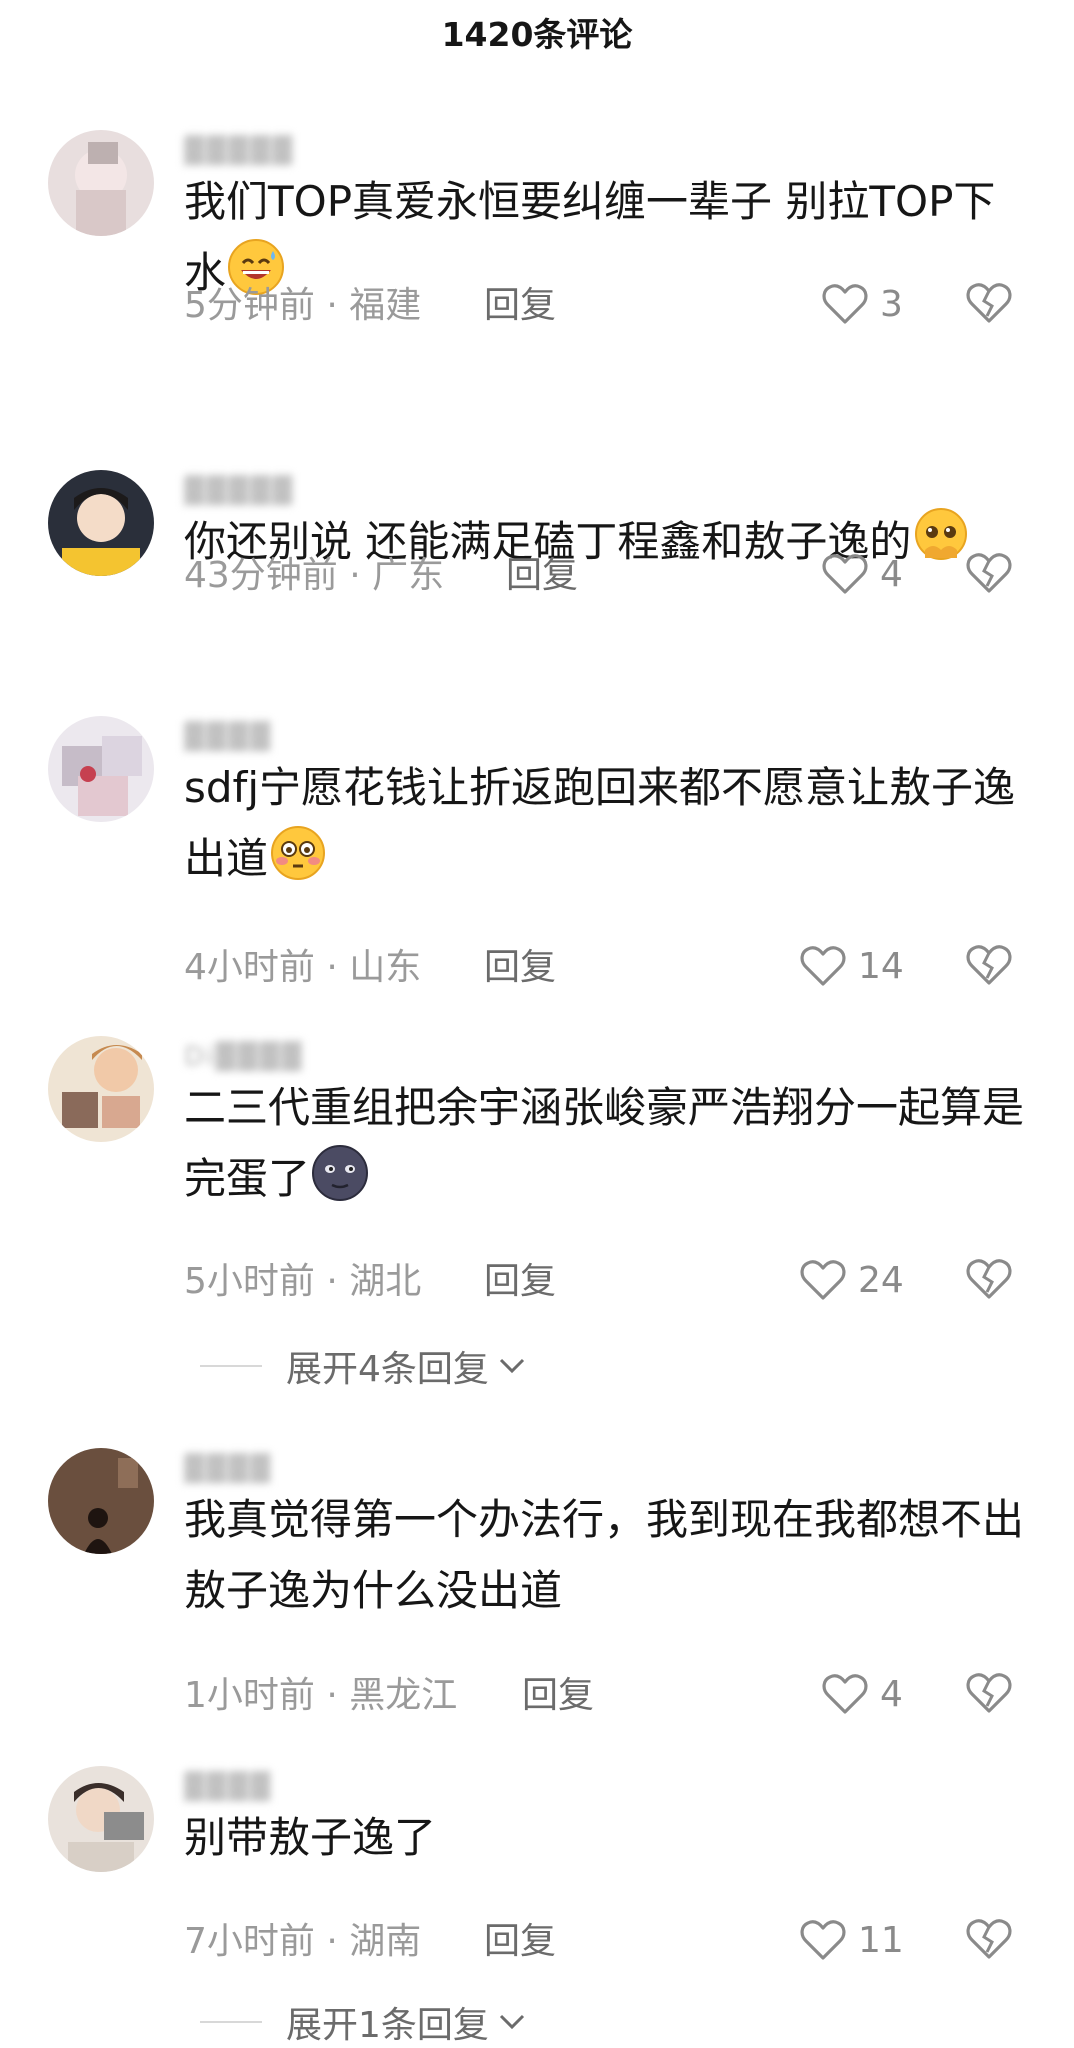 The image size is (1074, 2048). What do you see at coordinates (385, 1941) in the screenshot?
I see `location: 湖南` at bounding box center [385, 1941].